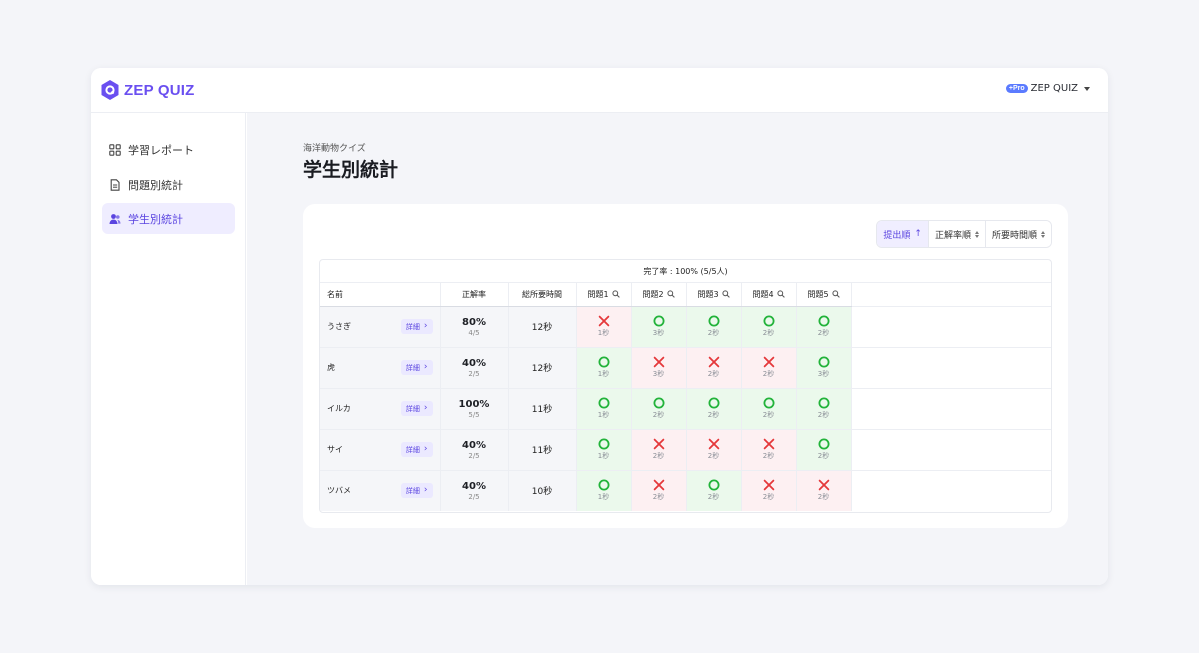 This screenshot has height=653, width=1199. Describe the element at coordinates (1054, 88) in the screenshot. I see `account-name: ZEP QUIZ` at that location.